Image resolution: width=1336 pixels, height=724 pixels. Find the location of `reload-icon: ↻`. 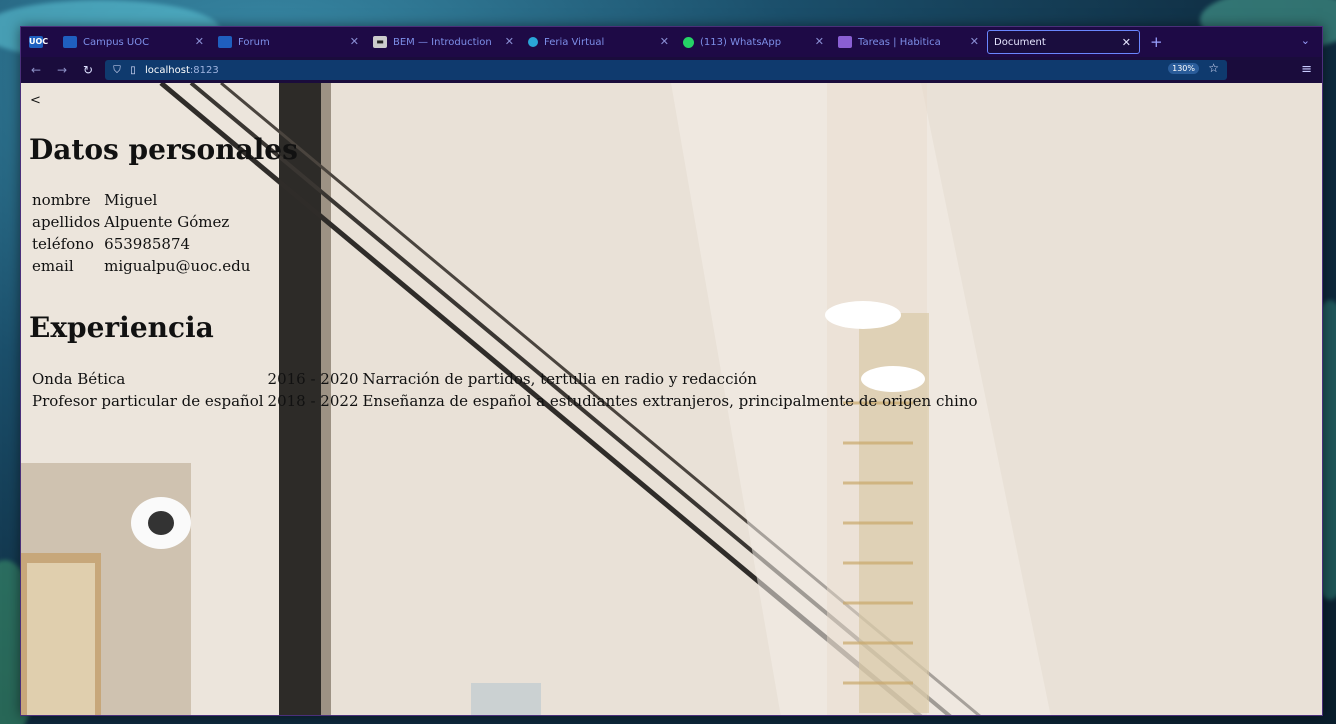

reload-icon: ↻ is located at coordinates (88, 70).